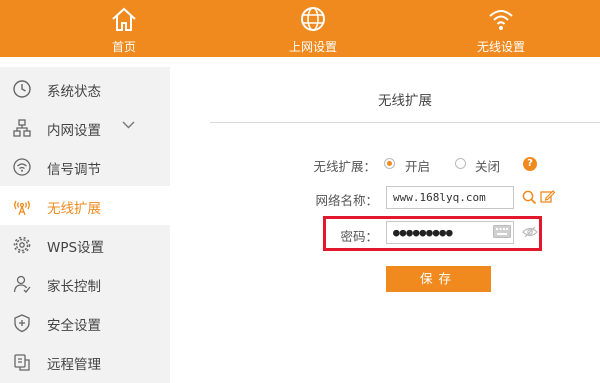  What do you see at coordinates (22, 362) in the screenshot?
I see `remote-icon` at bounding box center [22, 362].